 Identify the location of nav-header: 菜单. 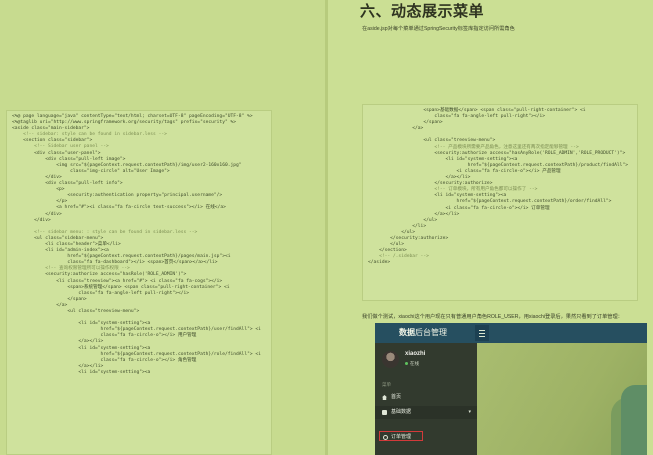
(386, 384).